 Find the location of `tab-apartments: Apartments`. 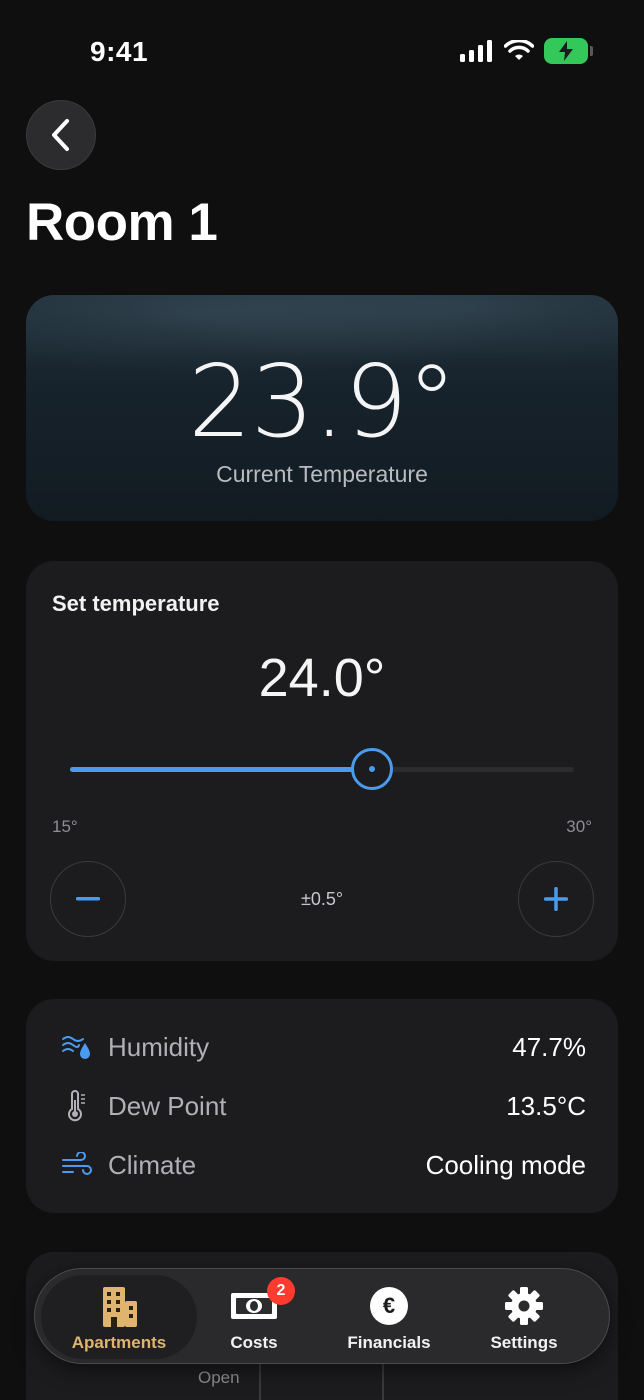

tab-apartments: Apartments is located at coordinates (119, 1317).